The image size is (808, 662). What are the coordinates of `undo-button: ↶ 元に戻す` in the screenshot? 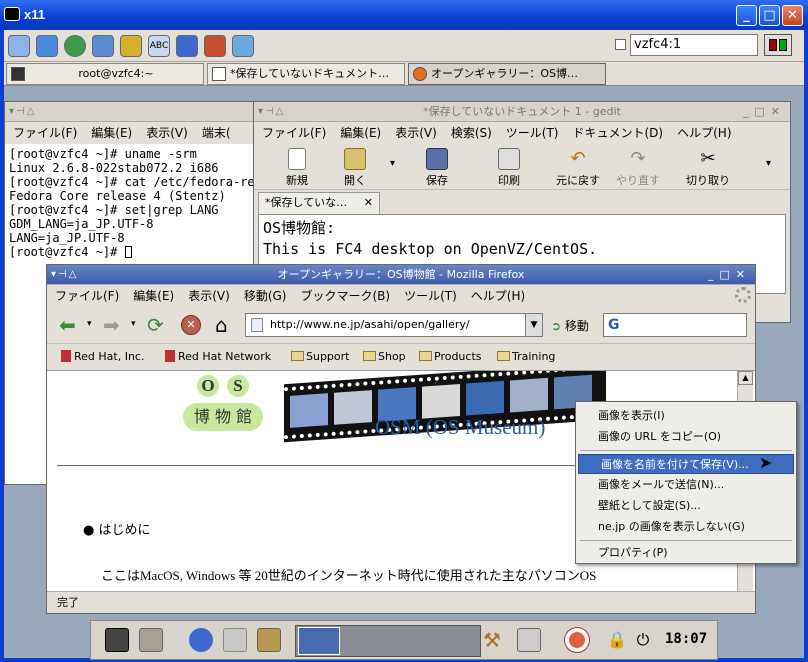 It's located at (578, 167).